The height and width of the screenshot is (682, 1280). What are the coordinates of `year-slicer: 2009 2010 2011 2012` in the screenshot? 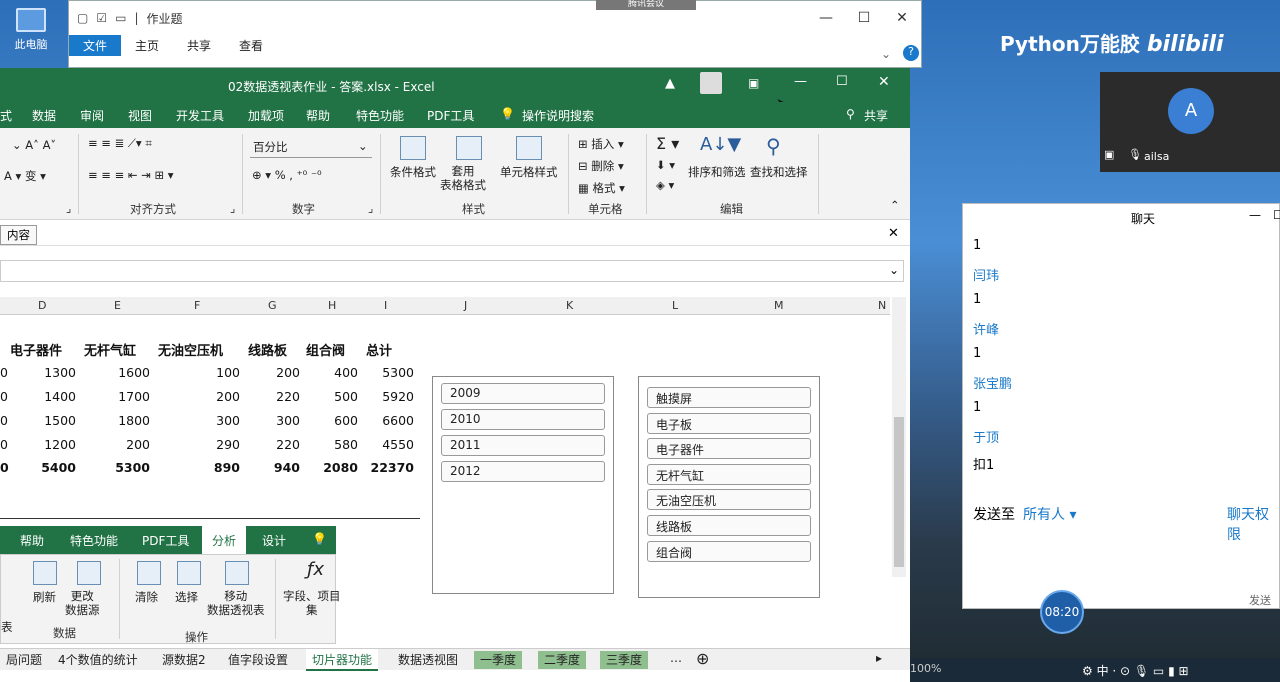 It's located at (523, 485).